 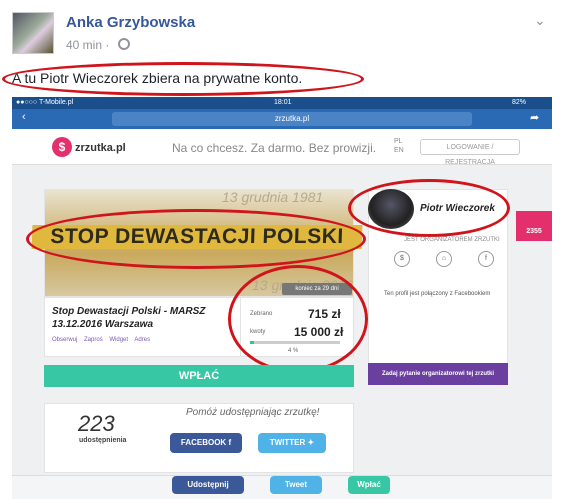 What do you see at coordinates (103, 440) in the screenshot?
I see `share-count-label: udostępnienia` at bounding box center [103, 440].